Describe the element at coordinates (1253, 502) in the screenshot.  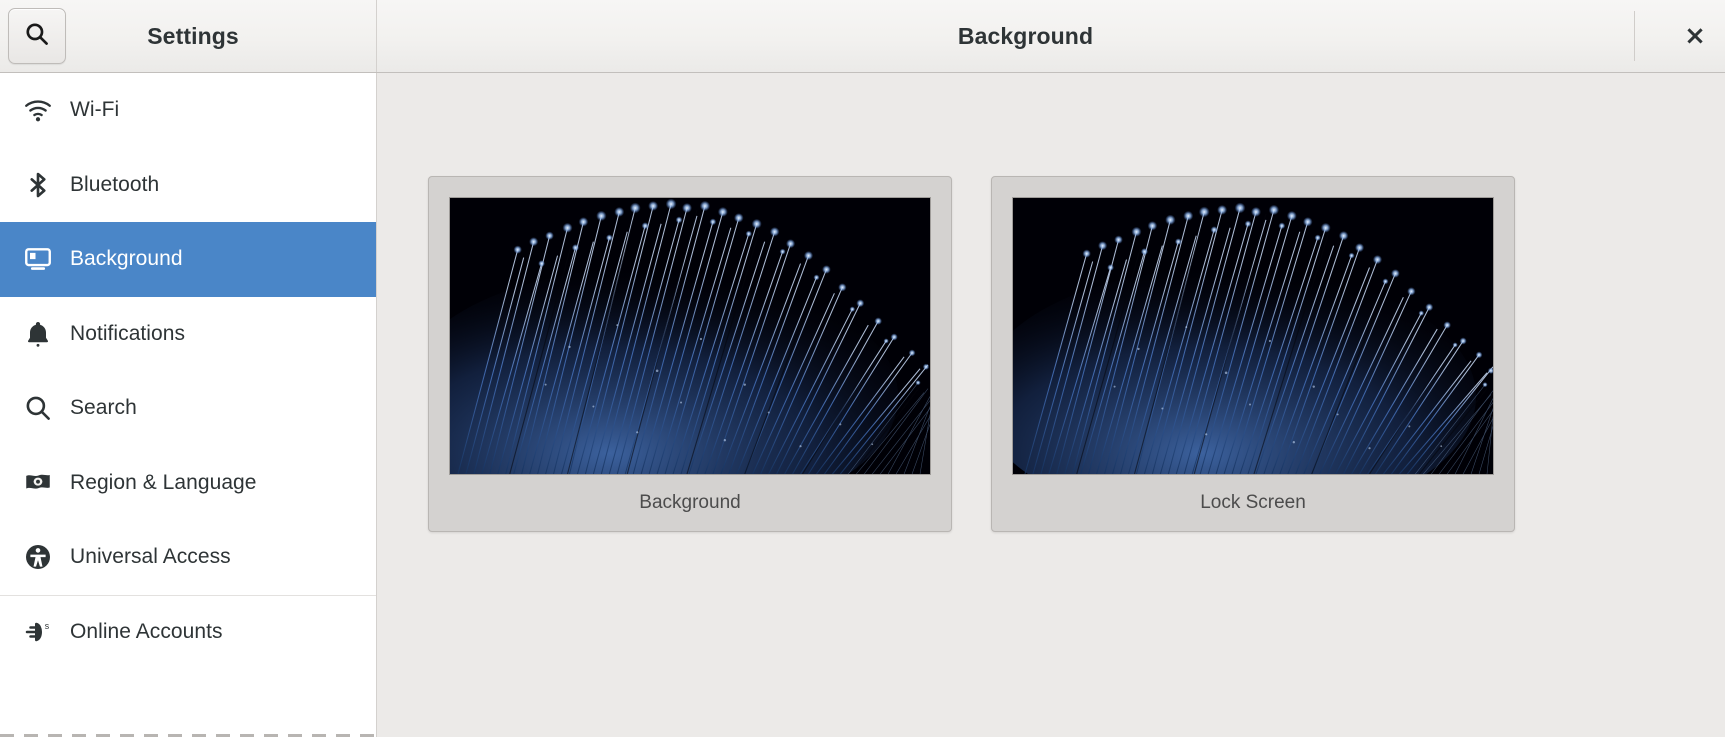
I see `card-label: Lock Screen` at that location.